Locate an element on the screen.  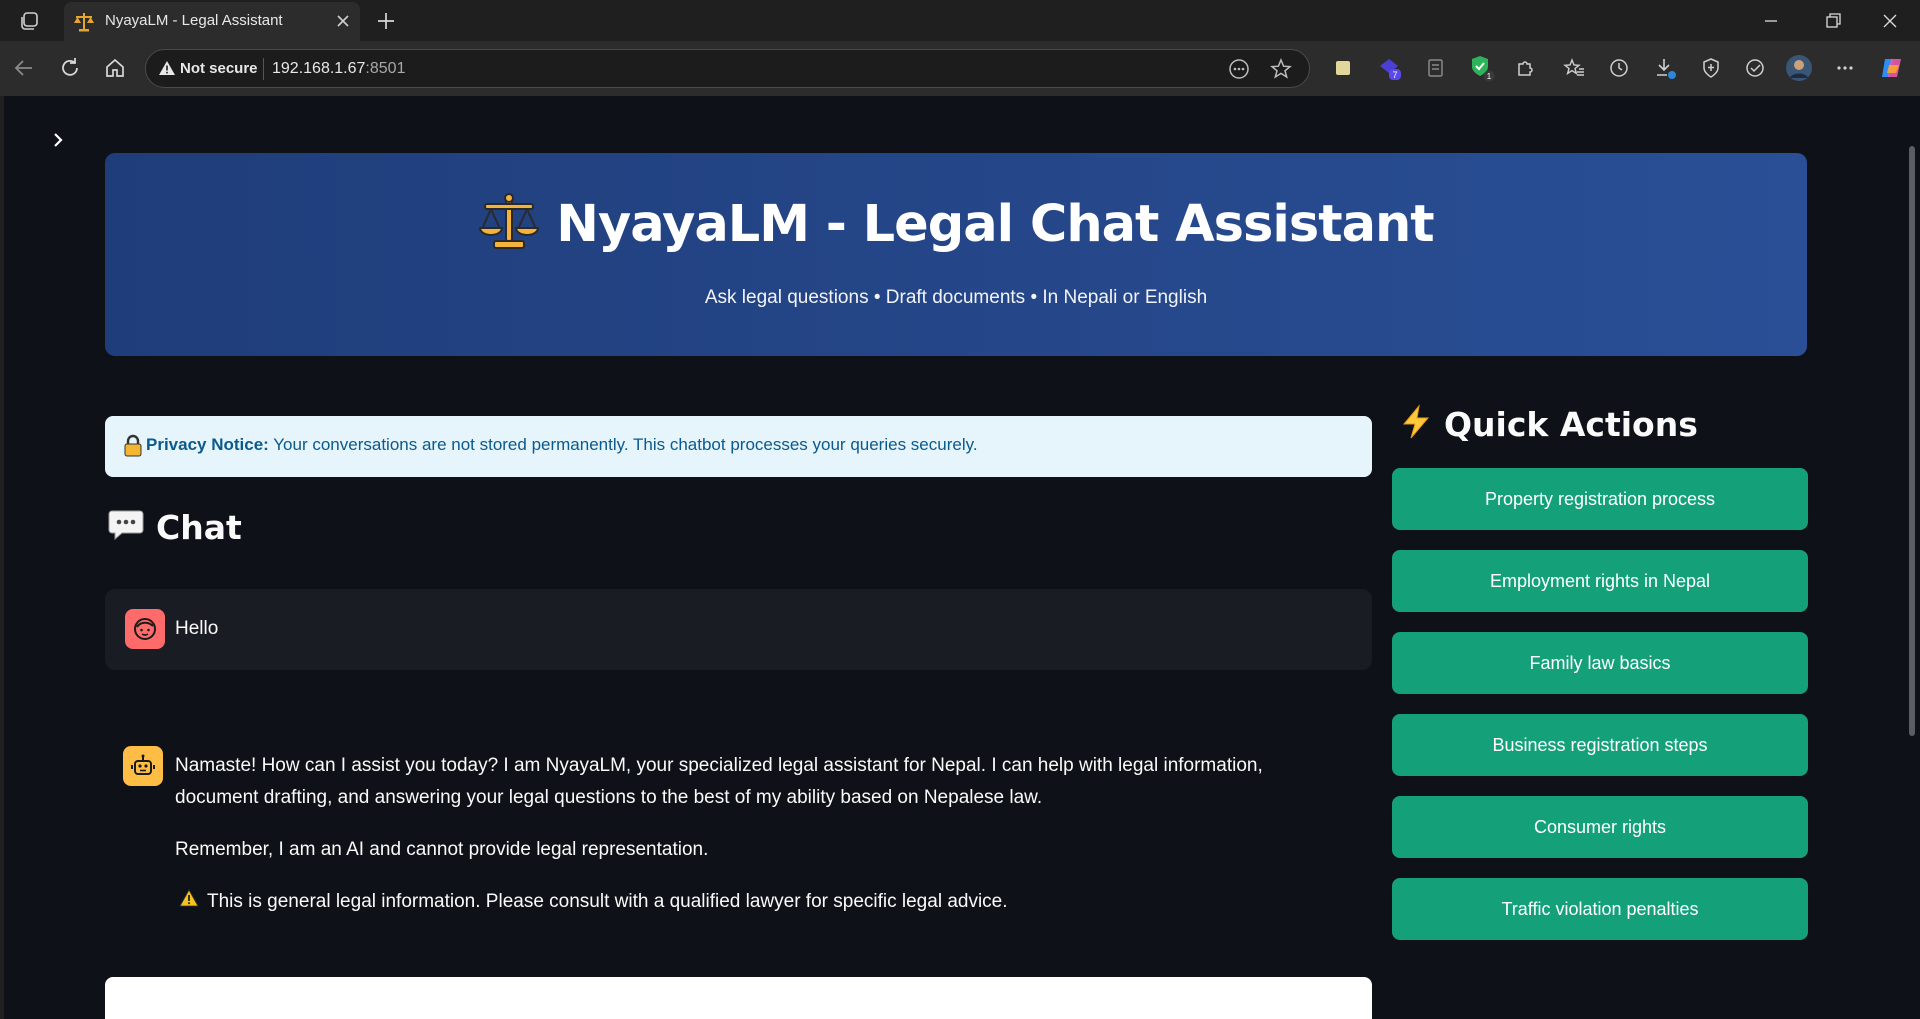
chat-input is located at coordinates (738, 998).